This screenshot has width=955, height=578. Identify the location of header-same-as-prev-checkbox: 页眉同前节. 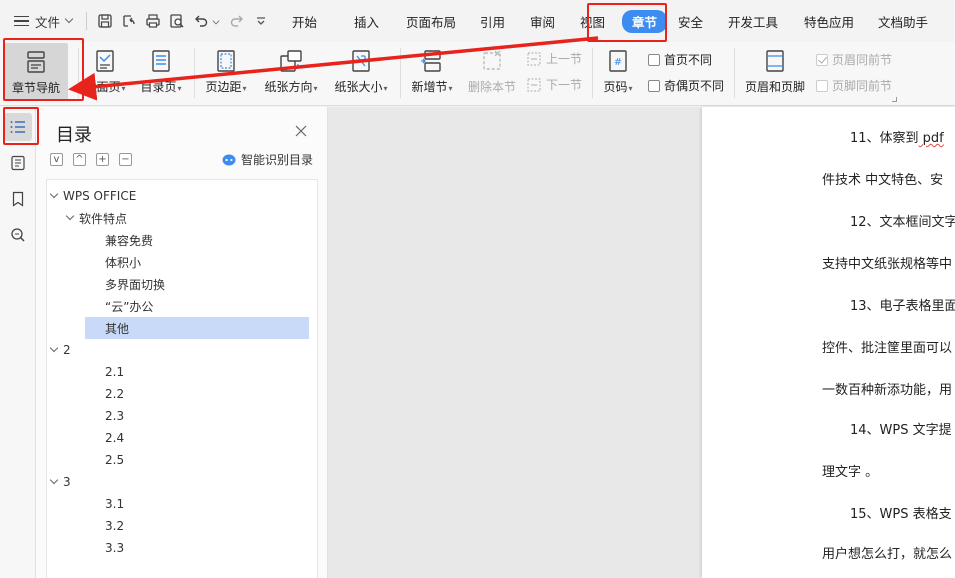
(854, 59).